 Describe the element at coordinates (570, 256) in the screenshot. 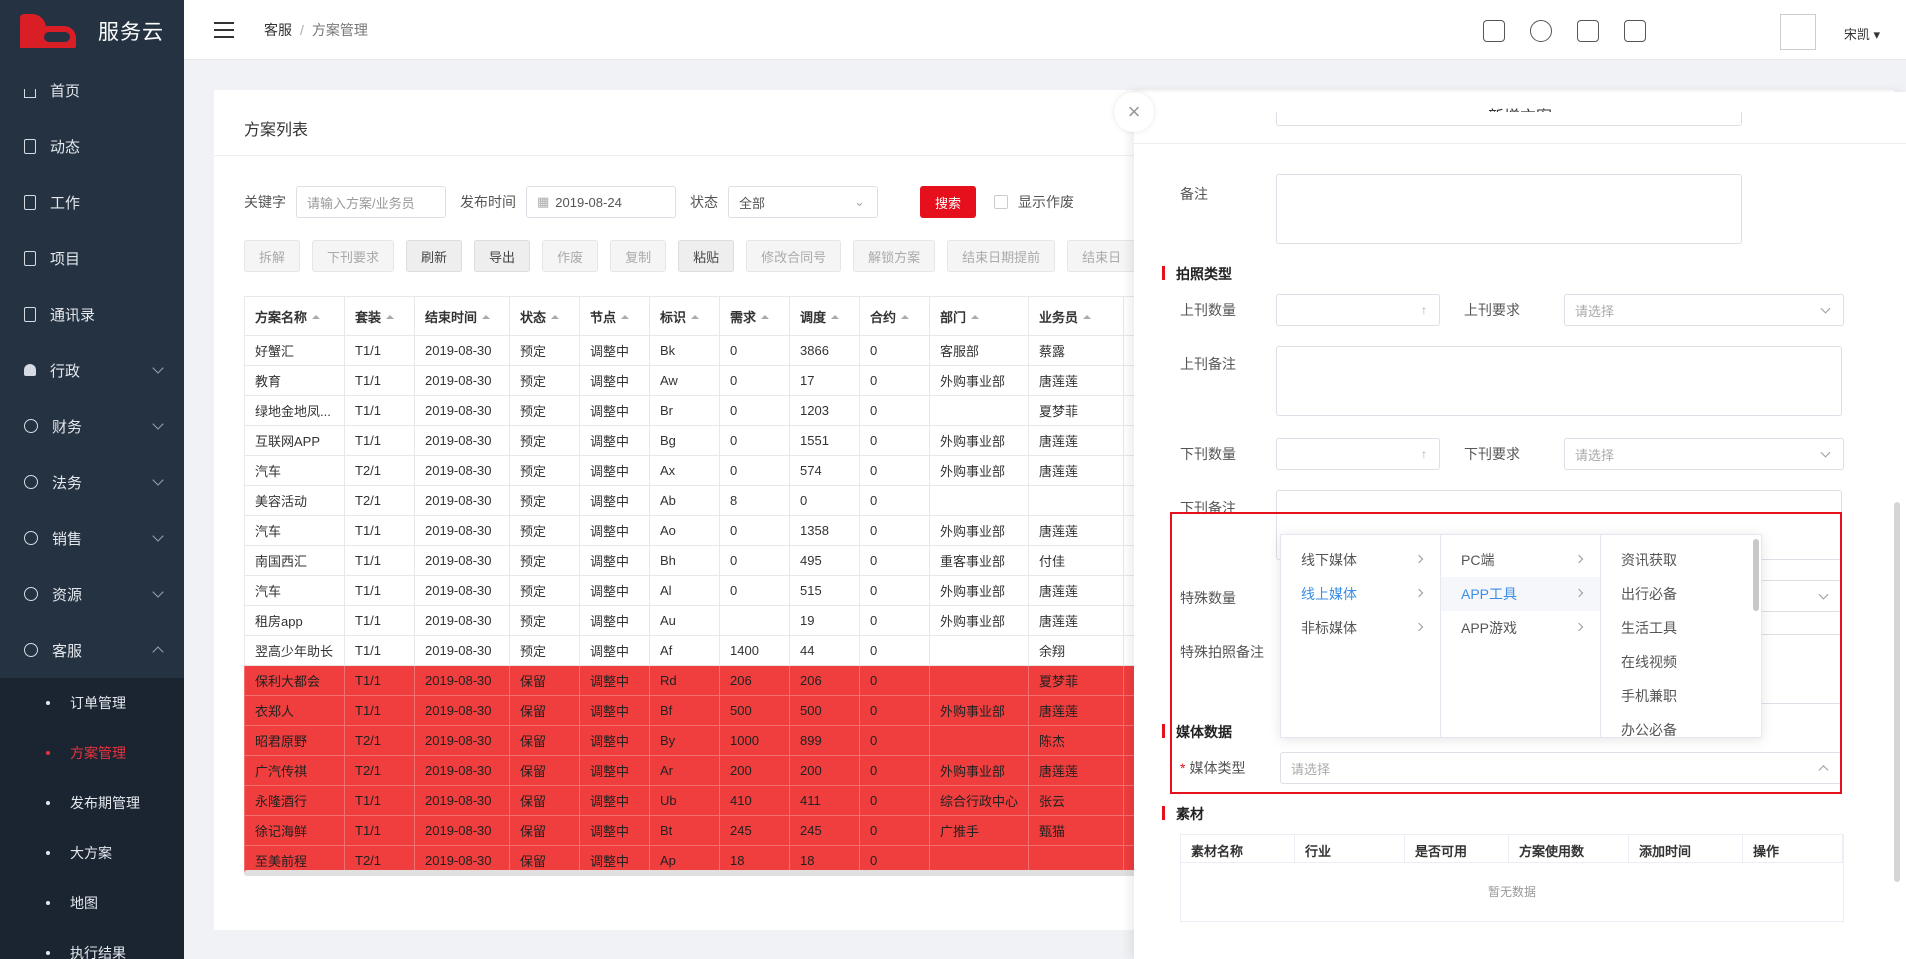

I see `toolbar-button: 作废` at that location.